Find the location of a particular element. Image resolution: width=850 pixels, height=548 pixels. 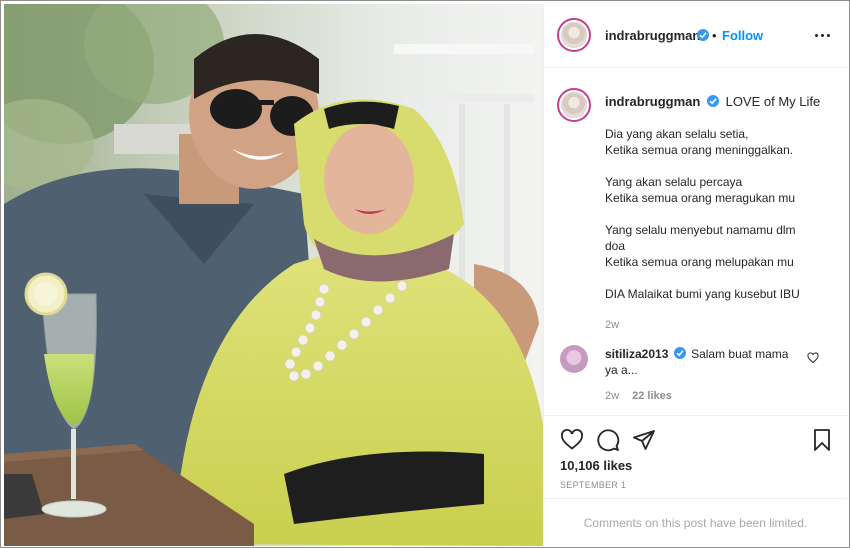

comment-like-heart-icon is located at coordinates (813, 358).